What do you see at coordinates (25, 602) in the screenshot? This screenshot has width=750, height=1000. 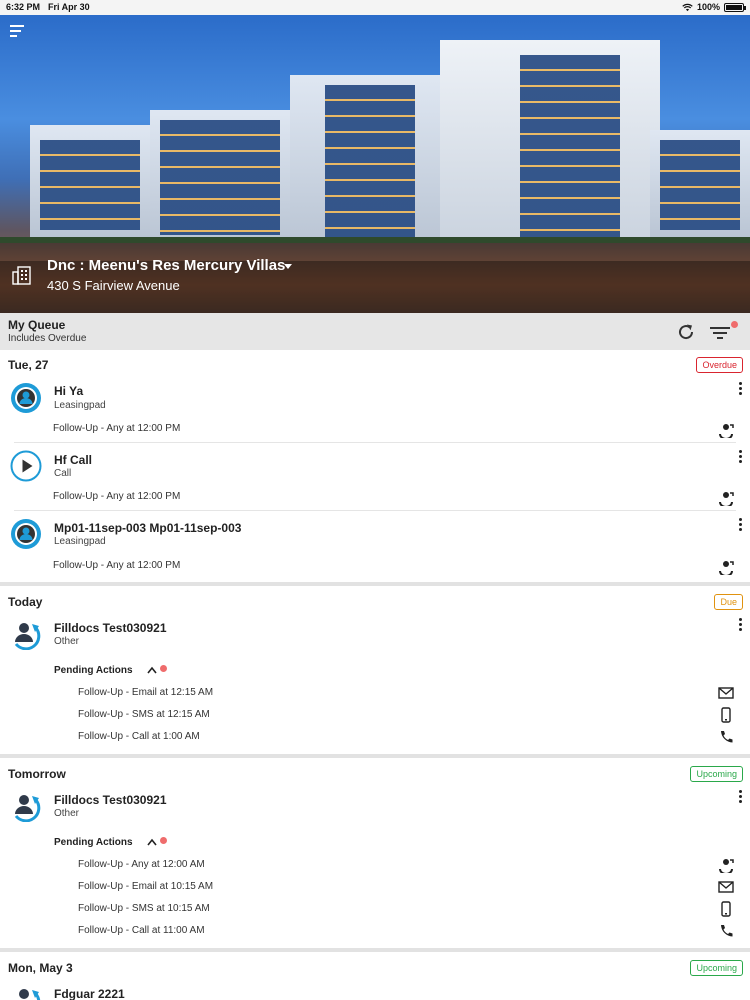 I see `section-date-label: Today` at bounding box center [25, 602].